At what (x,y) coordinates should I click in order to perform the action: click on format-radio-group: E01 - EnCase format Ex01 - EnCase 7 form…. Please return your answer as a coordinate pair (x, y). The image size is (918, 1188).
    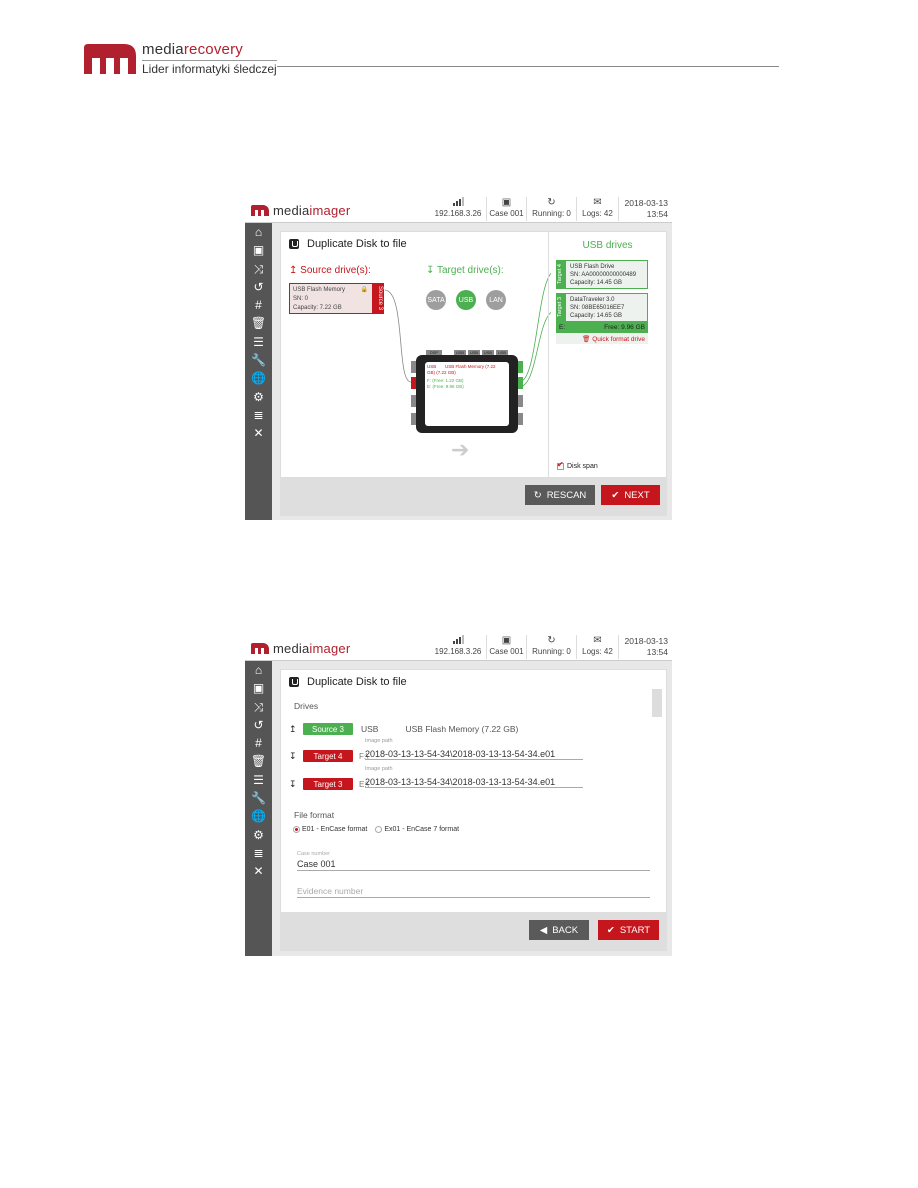
    Looking at the image, I should click on (376, 829).